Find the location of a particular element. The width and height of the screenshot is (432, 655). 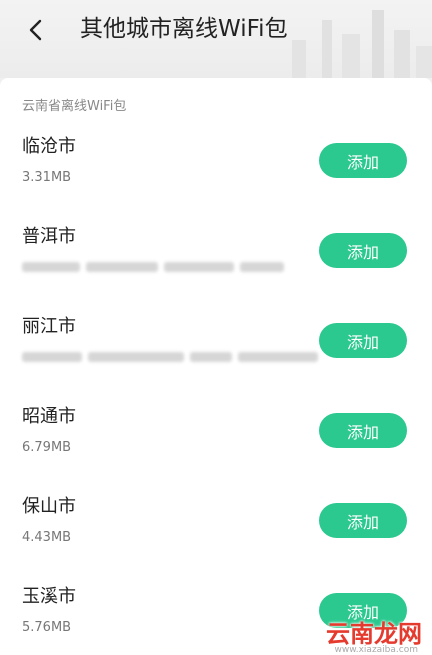

city-row-baoshan: 保山市 4.43MB 添加 is located at coordinates (216, 539).